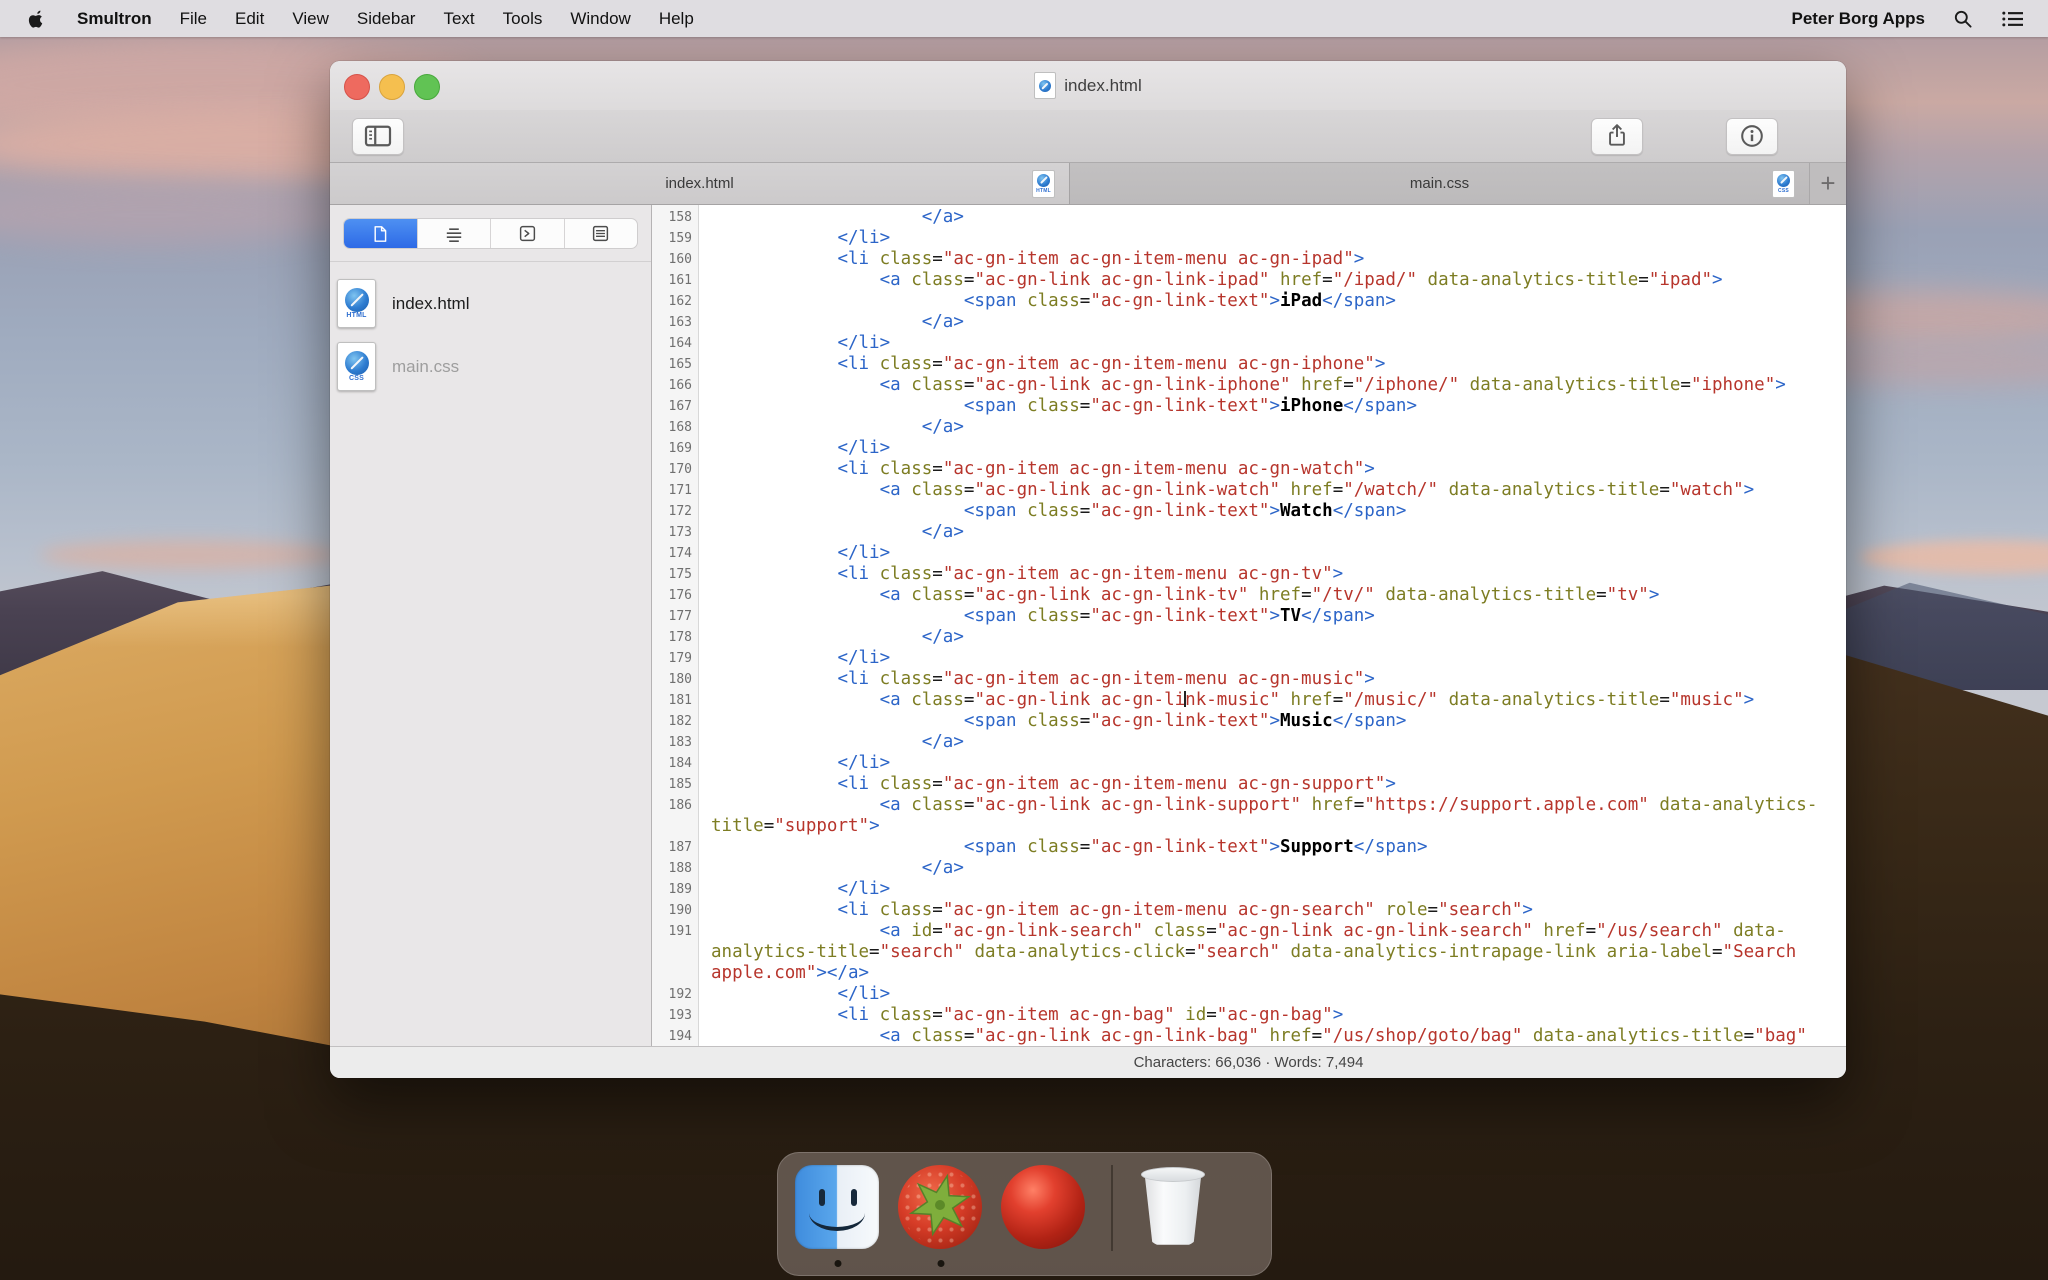 The width and height of the screenshot is (2048, 1280). What do you see at coordinates (1249, 742) in the screenshot?
I see `code-line: 183 </a>` at bounding box center [1249, 742].